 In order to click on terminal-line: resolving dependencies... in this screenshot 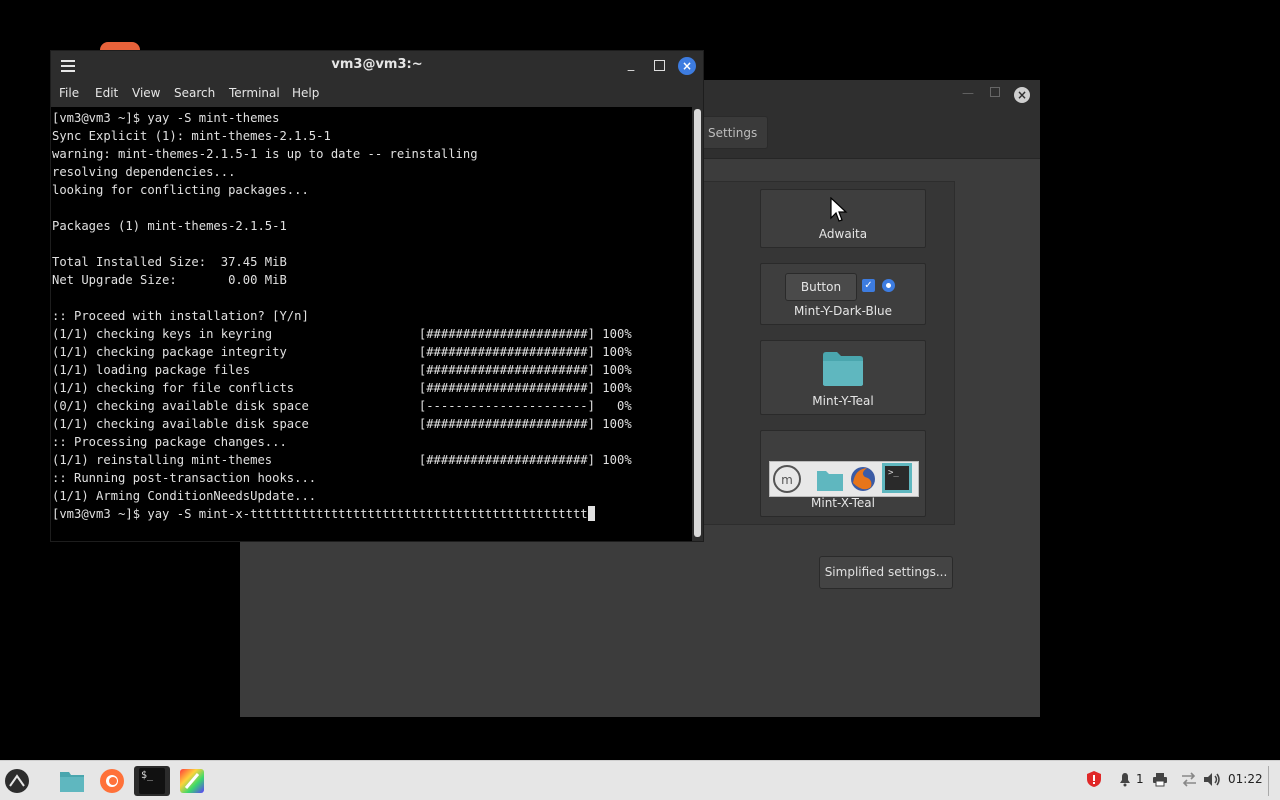, I will do `click(144, 172)`.